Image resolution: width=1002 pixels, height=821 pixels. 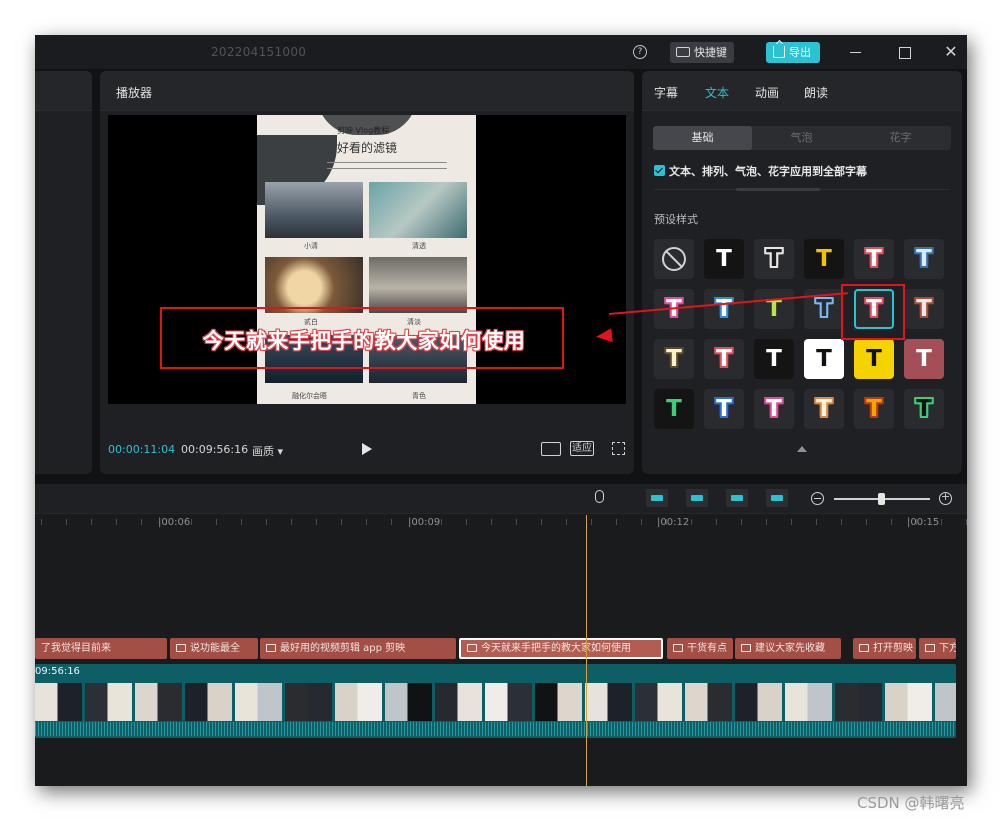 I want to click on preview-axis-icon, so click(x=777, y=498).